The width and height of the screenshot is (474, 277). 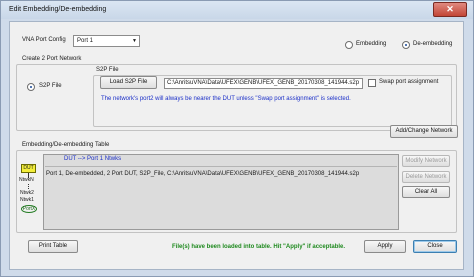 I want to click on dut-block: DUT, so click(x=28, y=168).